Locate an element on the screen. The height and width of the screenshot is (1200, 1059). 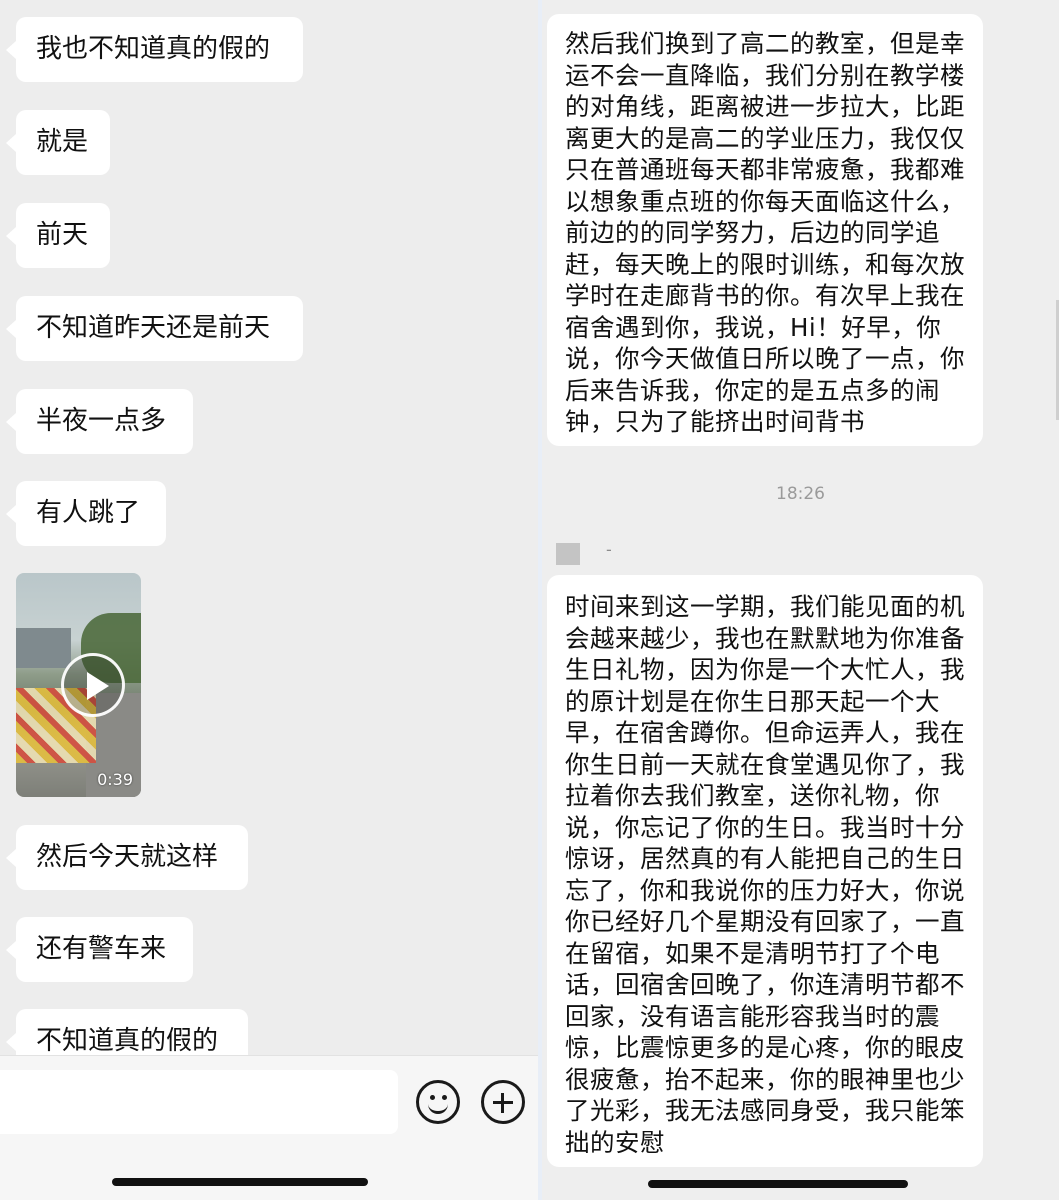
message-bubble: 半夜一点多 is located at coordinates (99, 421).